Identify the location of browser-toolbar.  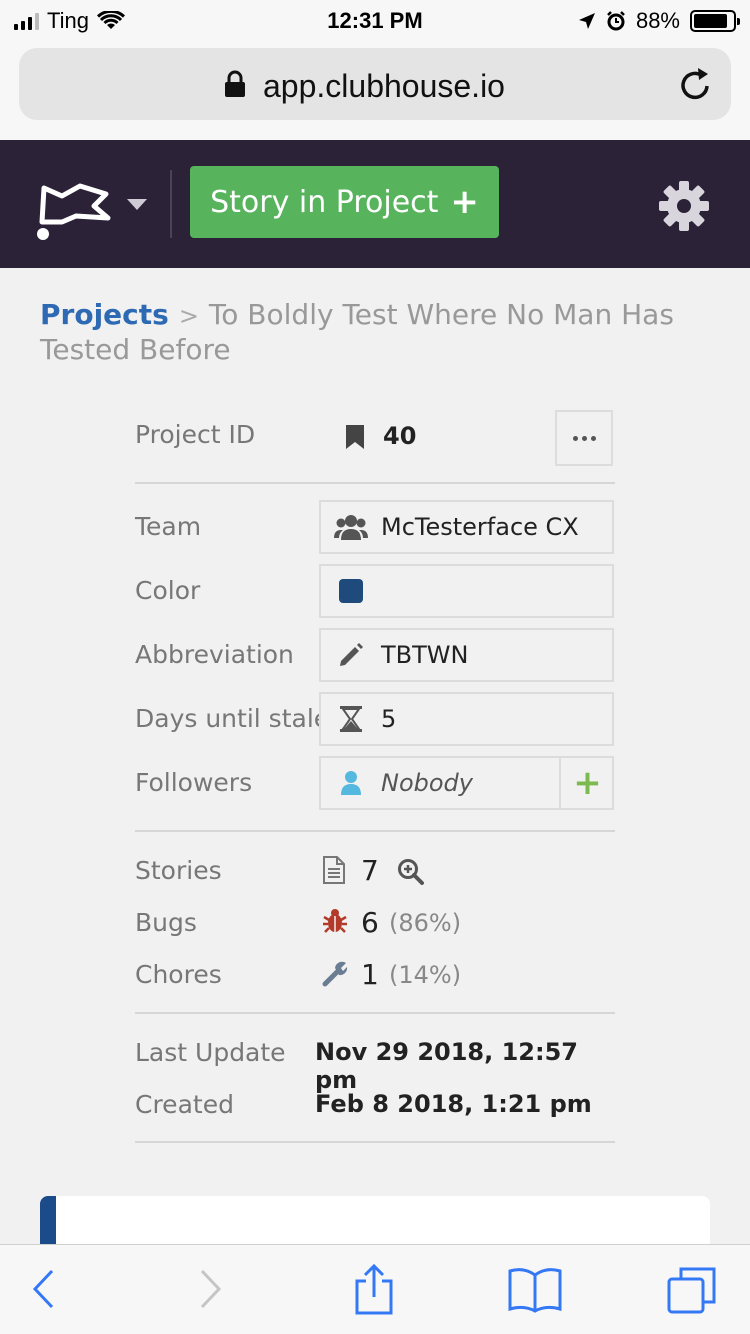
(375, 1289).